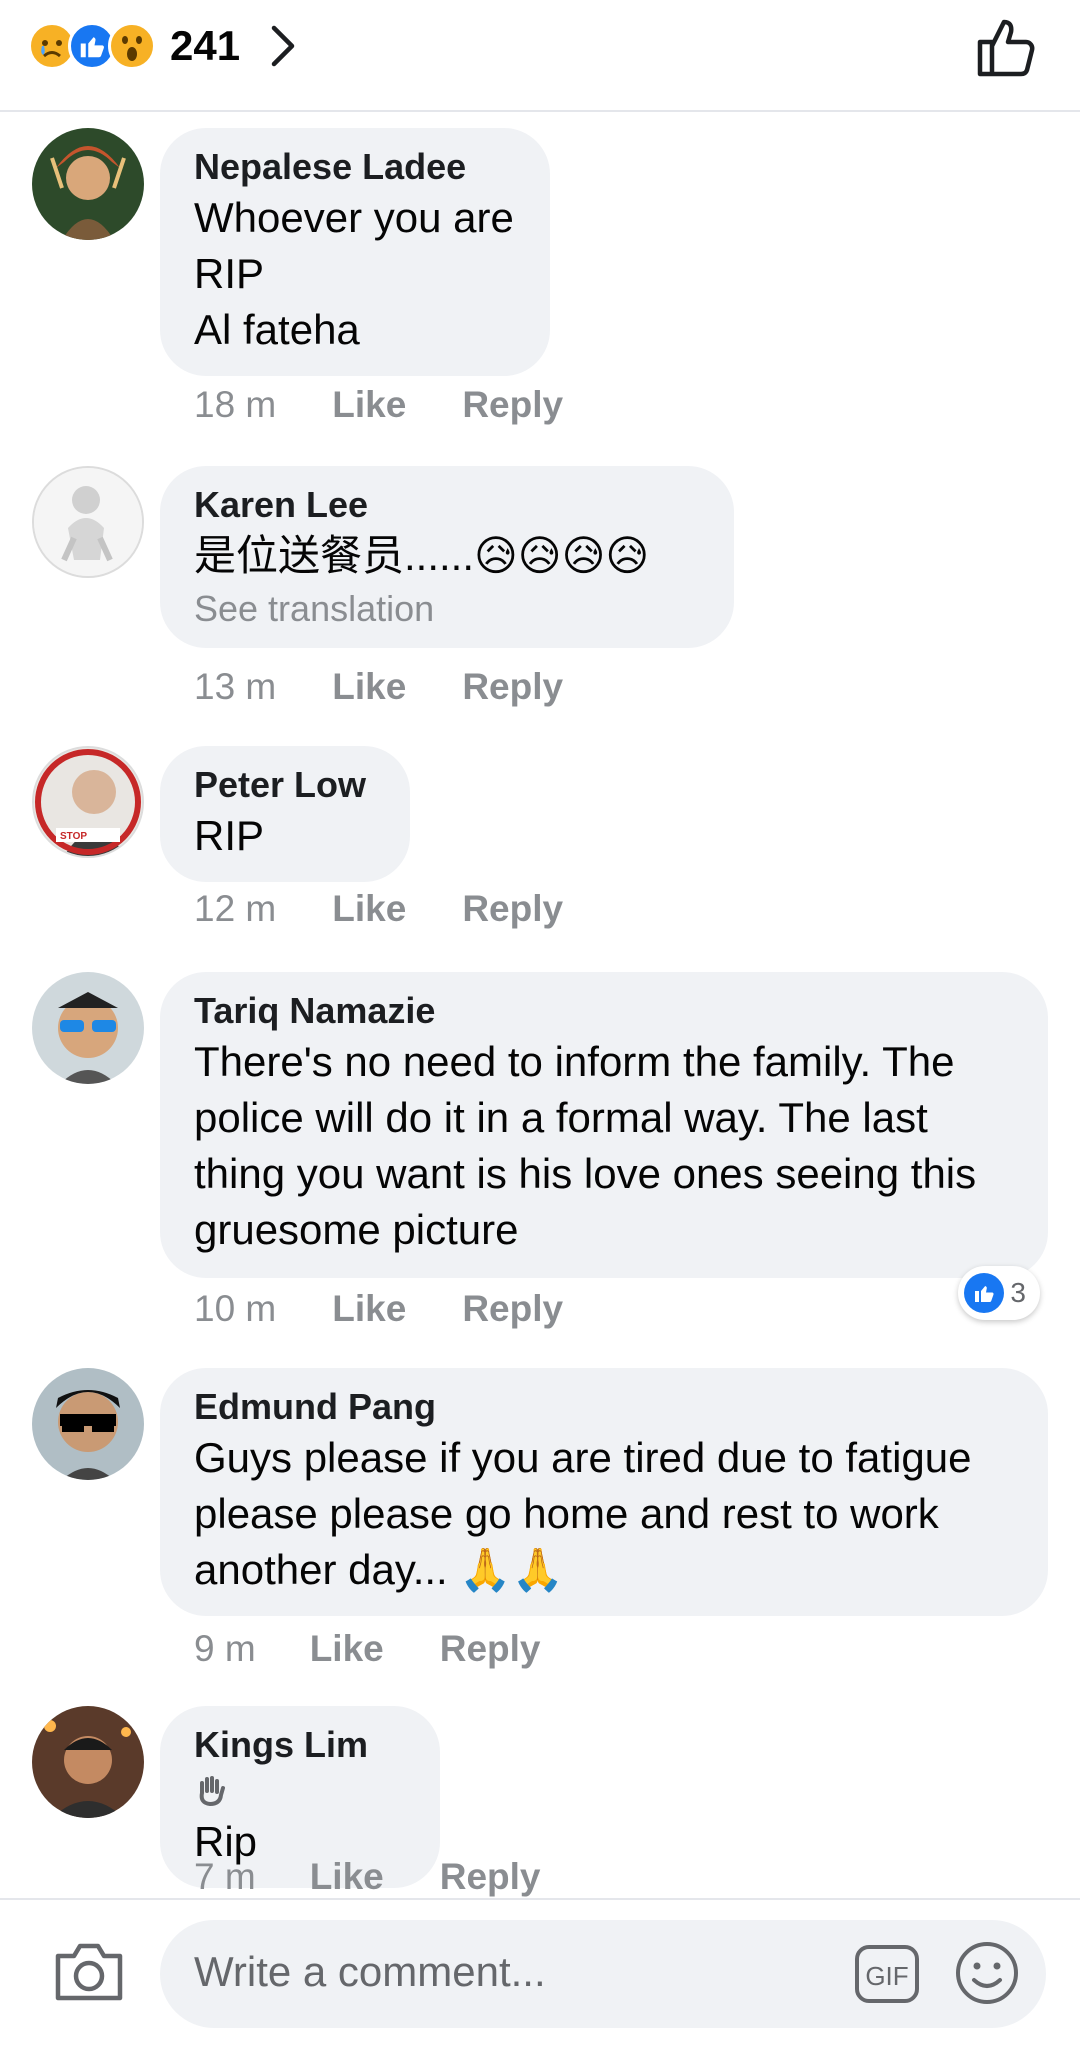 The image size is (1080, 2047). What do you see at coordinates (447, 505) in the screenshot?
I see `author-name: Karen Lee` at bounding box center [447, 505].